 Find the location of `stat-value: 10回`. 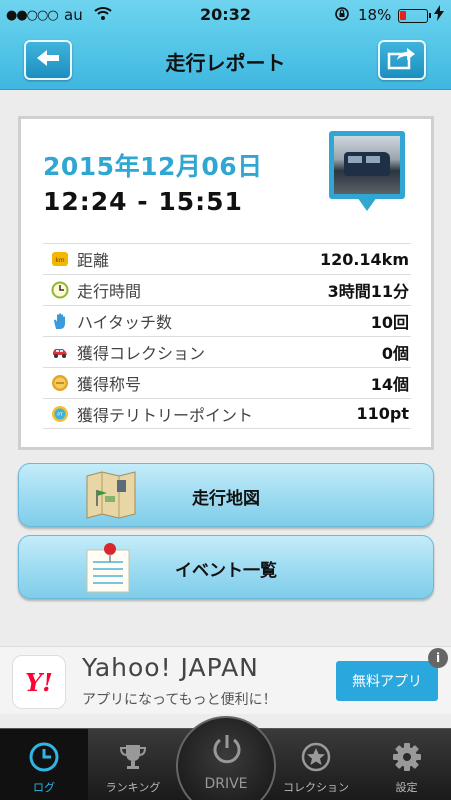

stat-value: 10回 is located at coordinates (389, 322).